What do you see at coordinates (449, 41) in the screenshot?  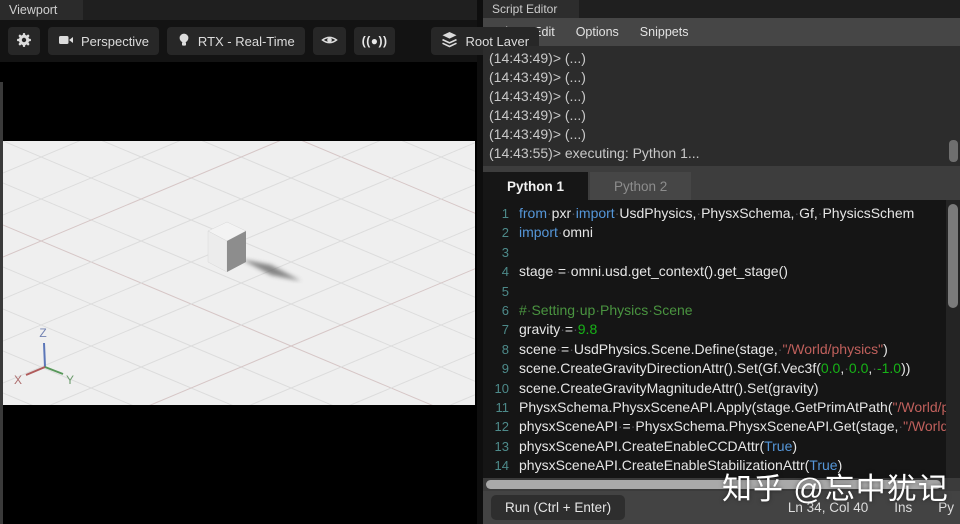 I see `layers-icon` at bounding box center [449, 41].